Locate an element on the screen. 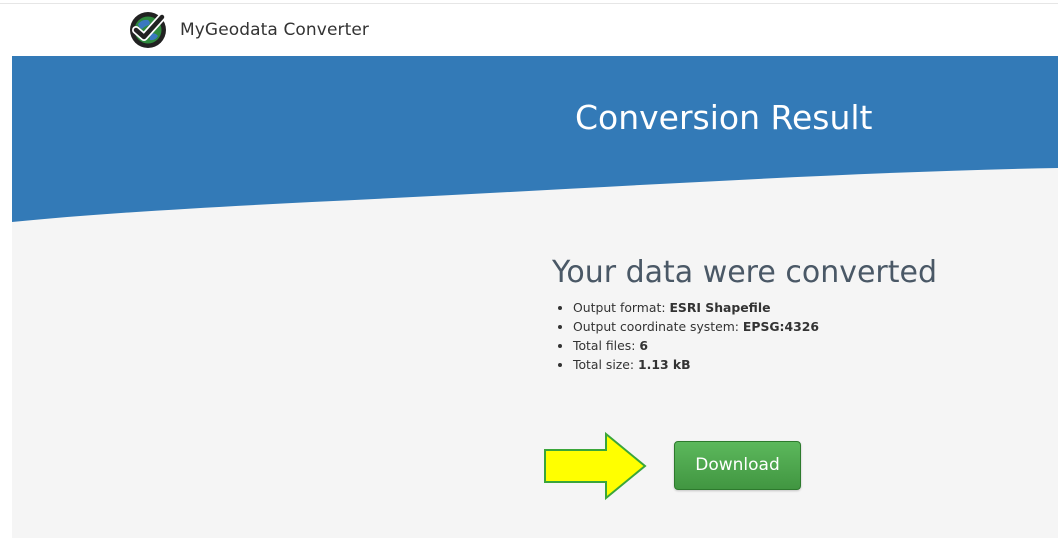  checkmark-globe-icon is located at coordinates (148, 30).